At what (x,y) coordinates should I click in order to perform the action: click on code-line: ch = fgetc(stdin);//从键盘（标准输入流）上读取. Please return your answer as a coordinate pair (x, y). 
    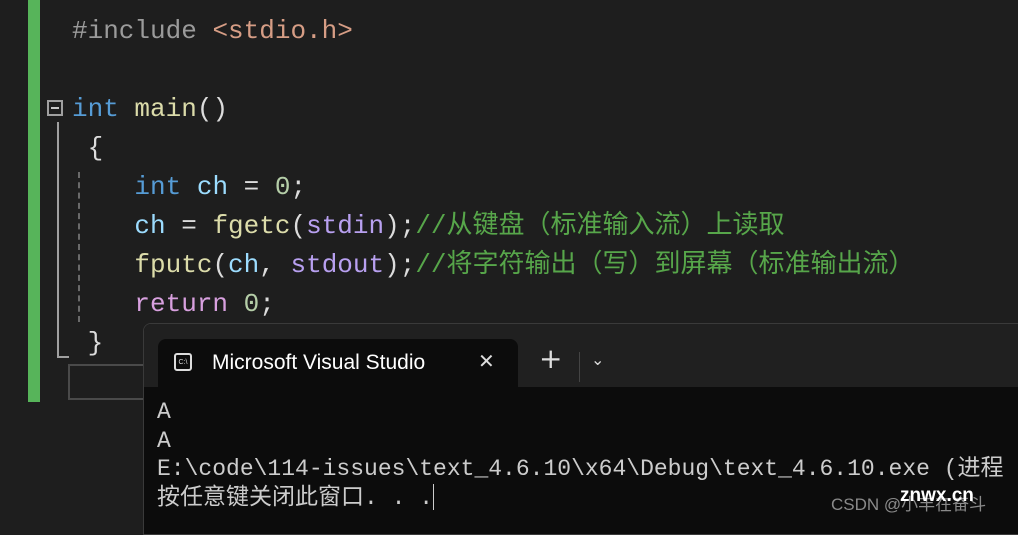
    Looking at the image, I should click on (493, 226).